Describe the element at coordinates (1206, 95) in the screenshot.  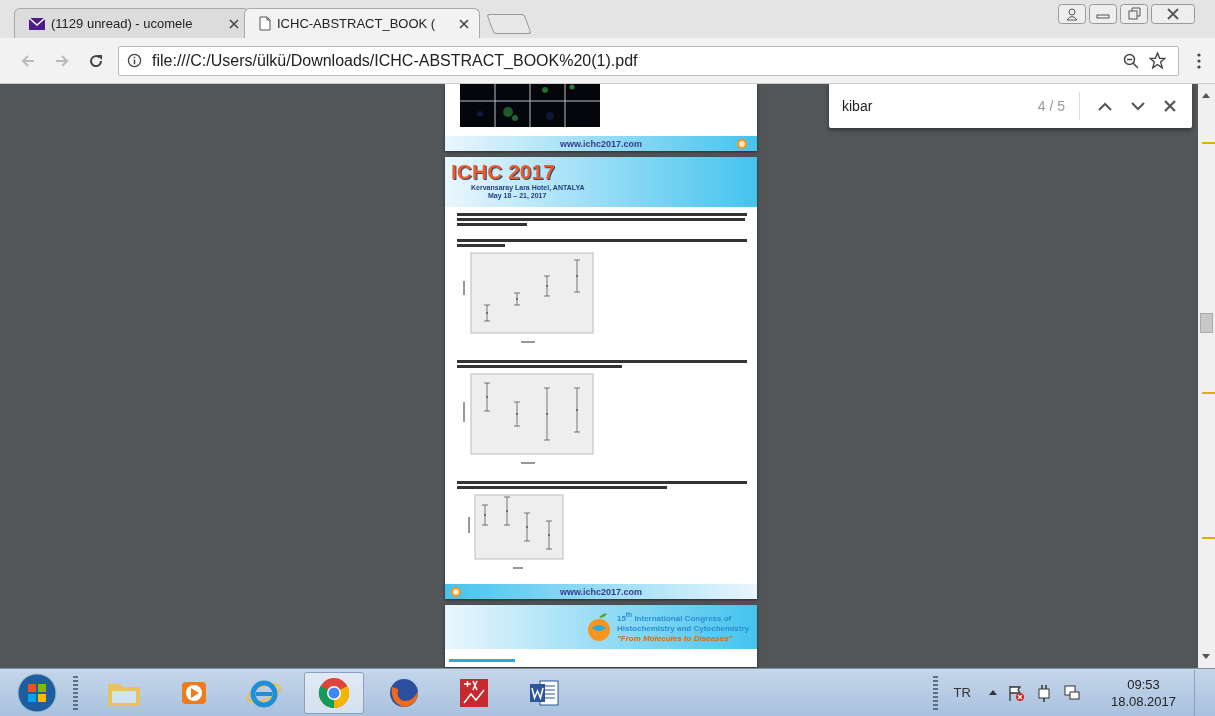
I see `scroll-up-icon` at that location.